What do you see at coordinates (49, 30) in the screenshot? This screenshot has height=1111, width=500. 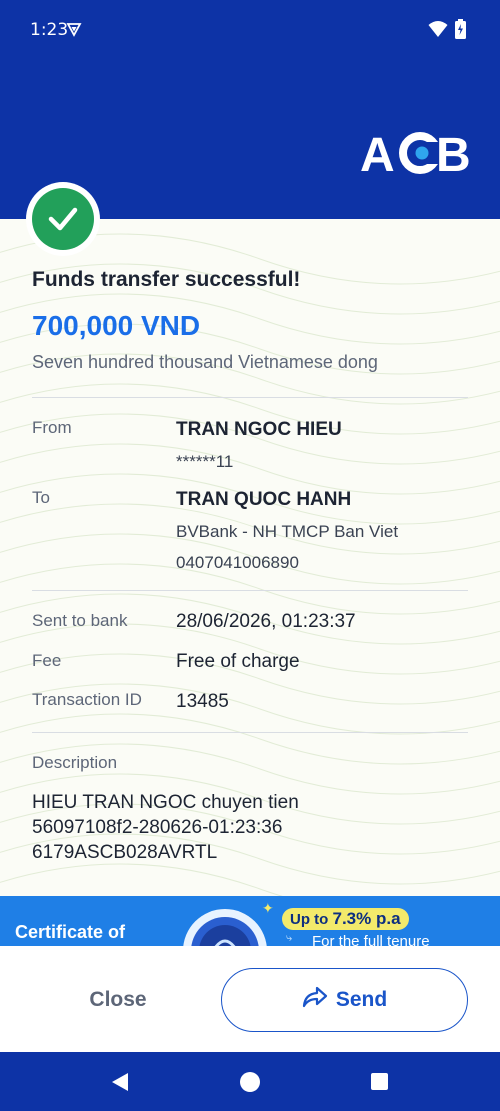 I see `status-time: 1:23` at bounding box center [49, 30].